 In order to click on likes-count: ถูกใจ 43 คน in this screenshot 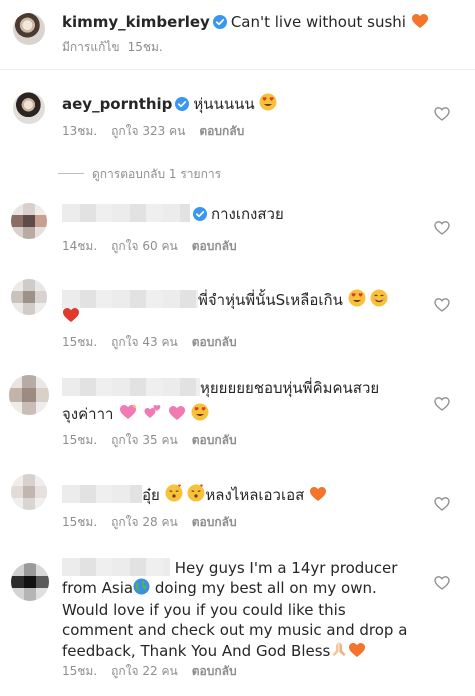, I will do `click(144, 342)`.